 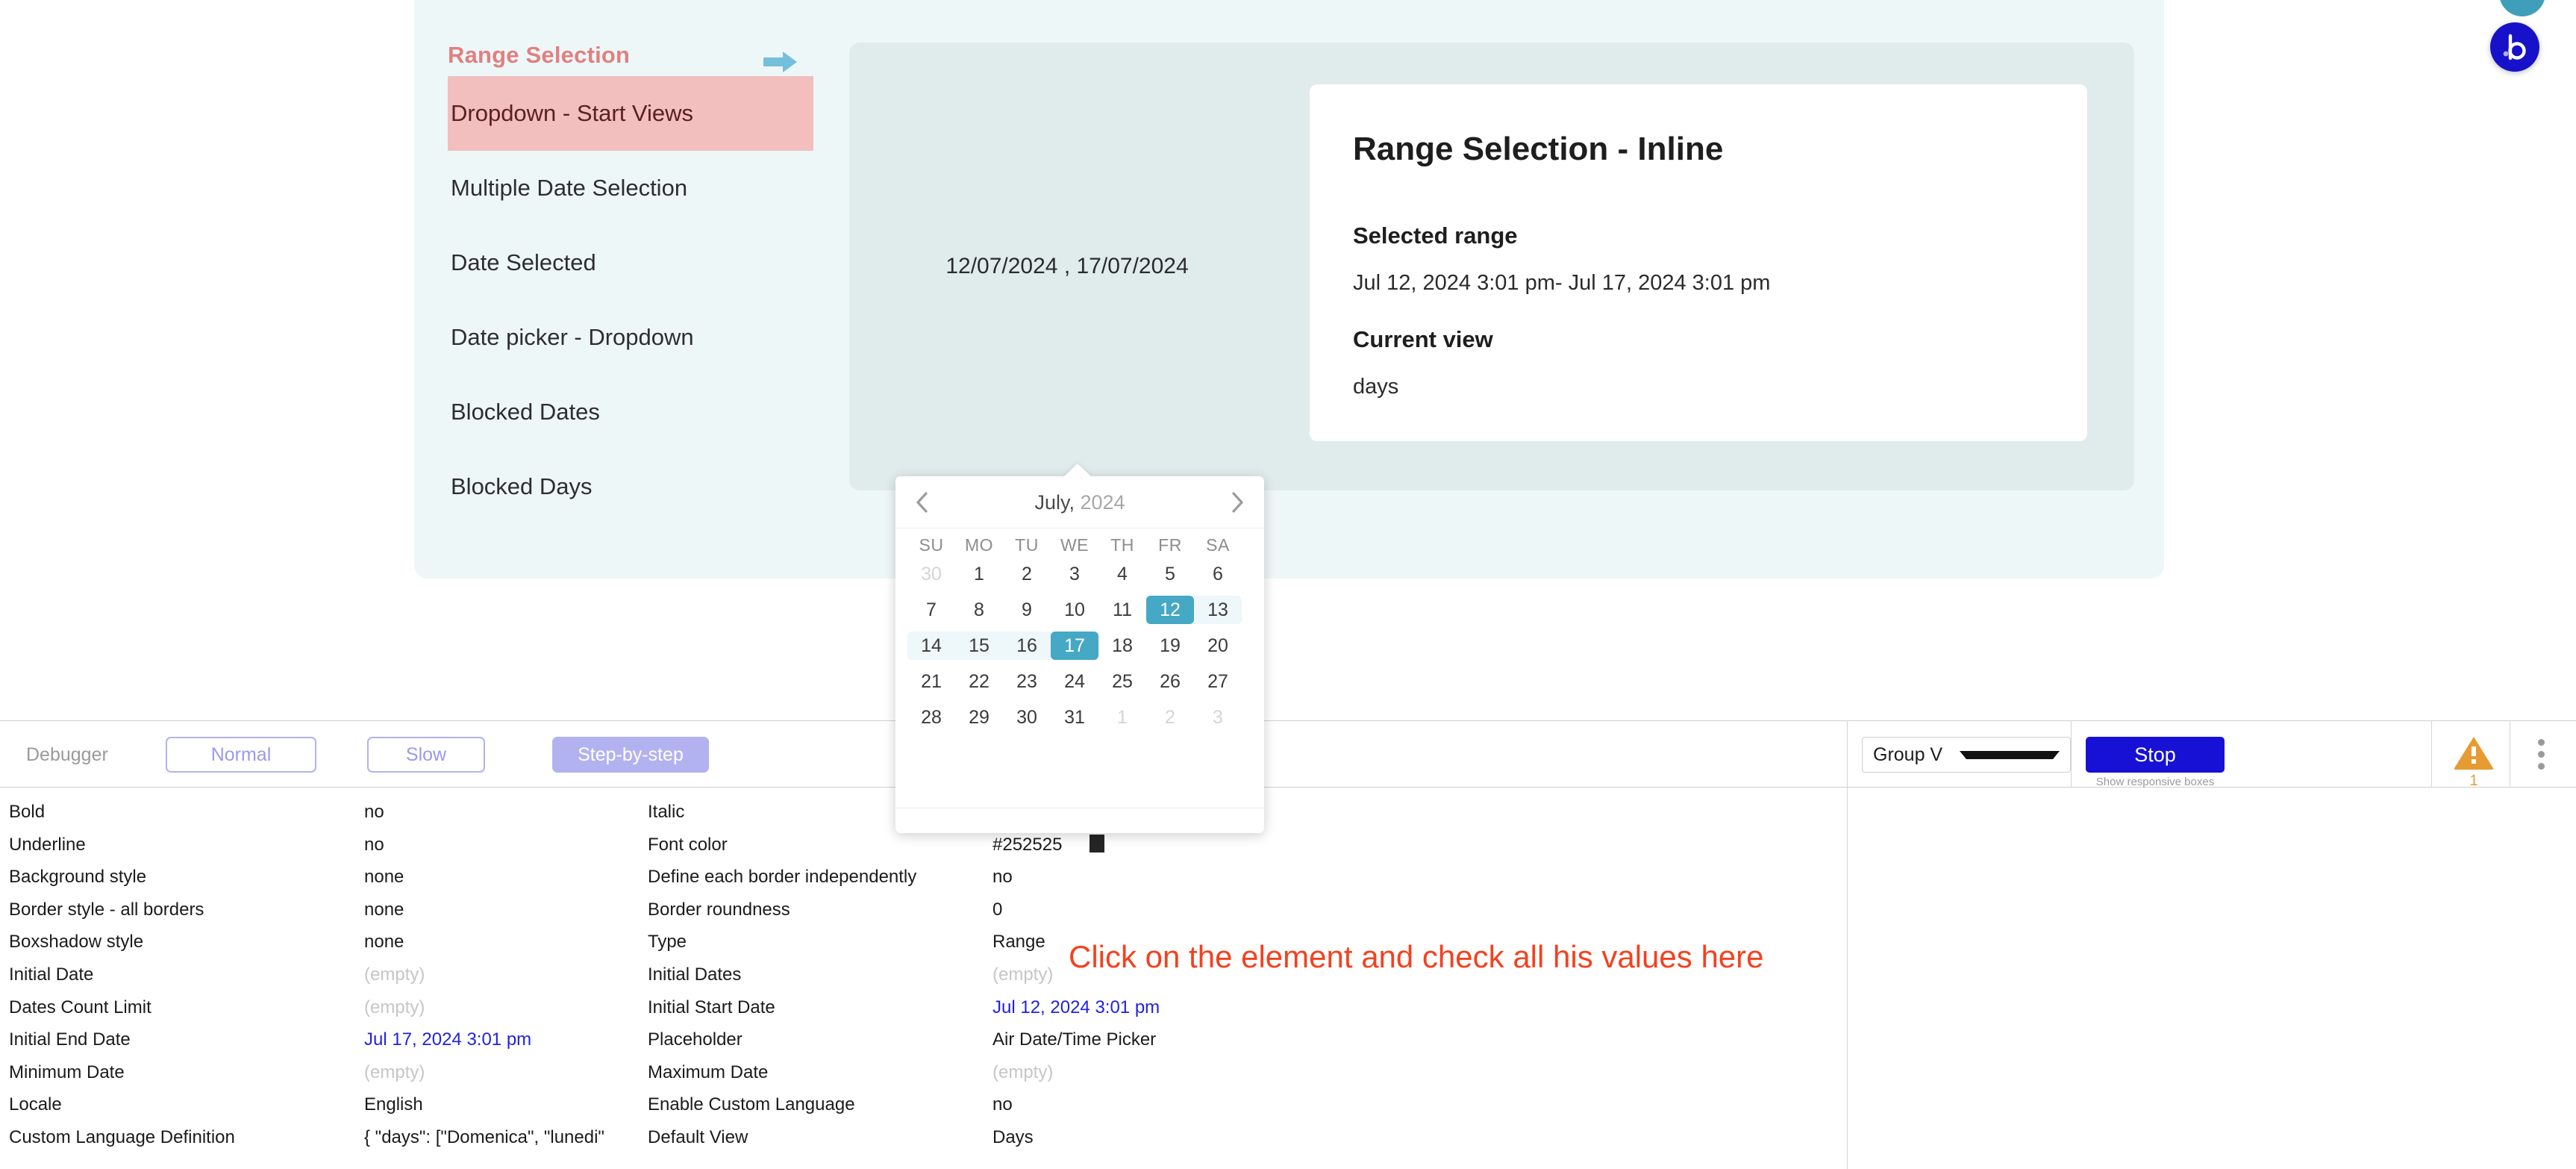 What do you see at coordinates (695, 974) in the screenshot?
I see `property-key: Initial Dates` at bounding box center [695, 974].